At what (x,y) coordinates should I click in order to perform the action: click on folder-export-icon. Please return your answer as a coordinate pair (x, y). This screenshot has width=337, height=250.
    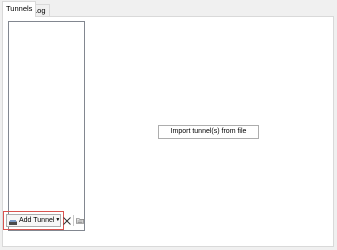
    Looking at the image, I should click on (80, 221).